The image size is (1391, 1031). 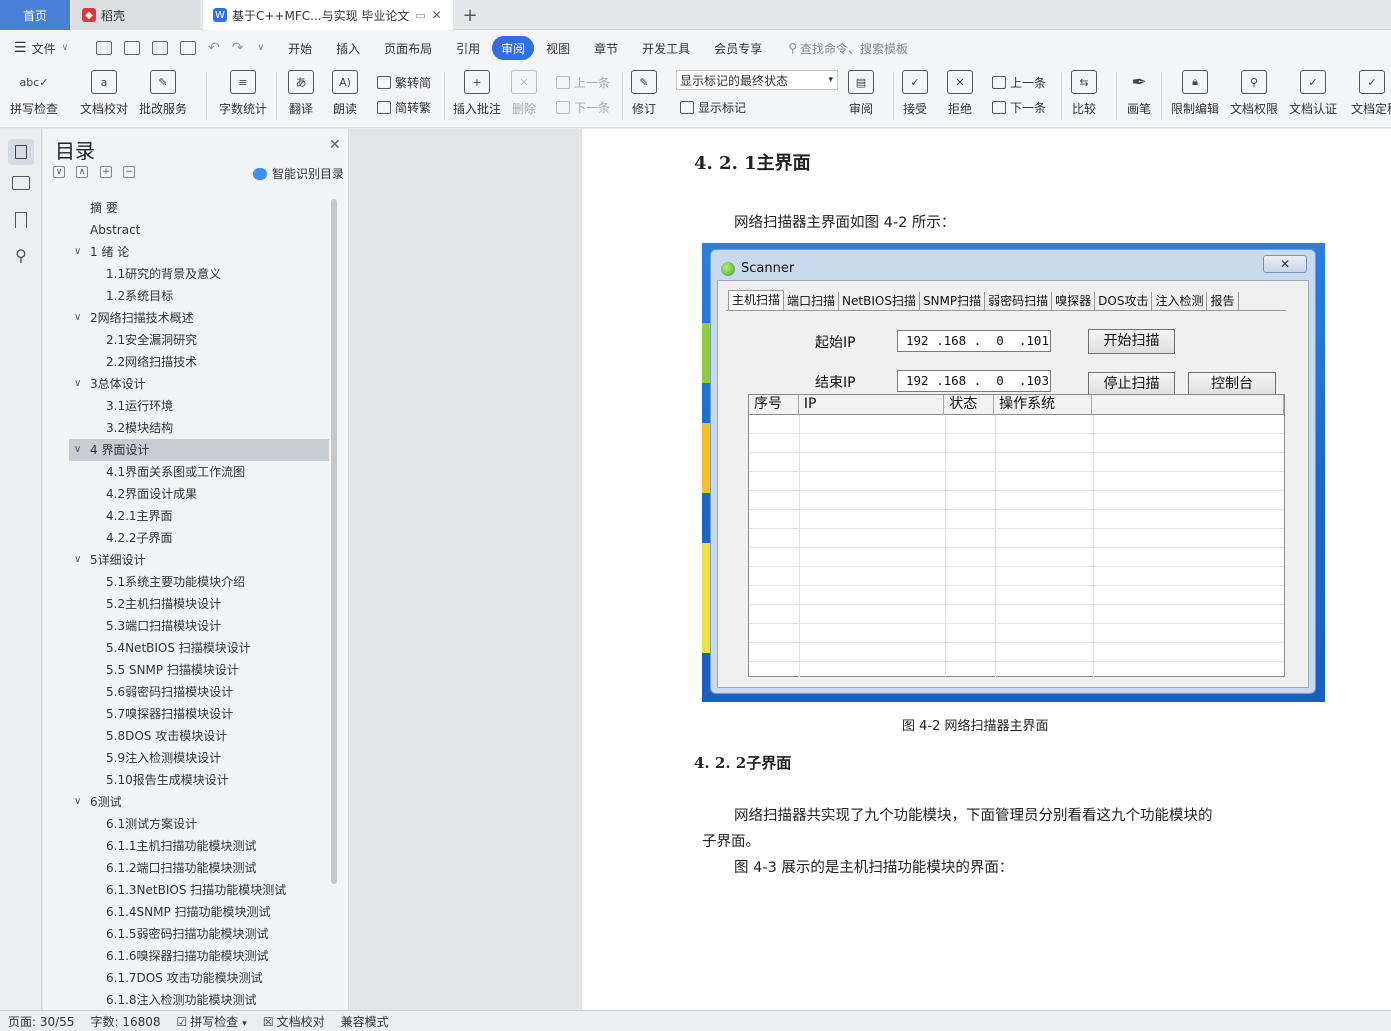 What do you see at coordinates (513, 48) in the screenshot?
I see `menu-tab-4: 审阅` at bounding box center [513, 48].